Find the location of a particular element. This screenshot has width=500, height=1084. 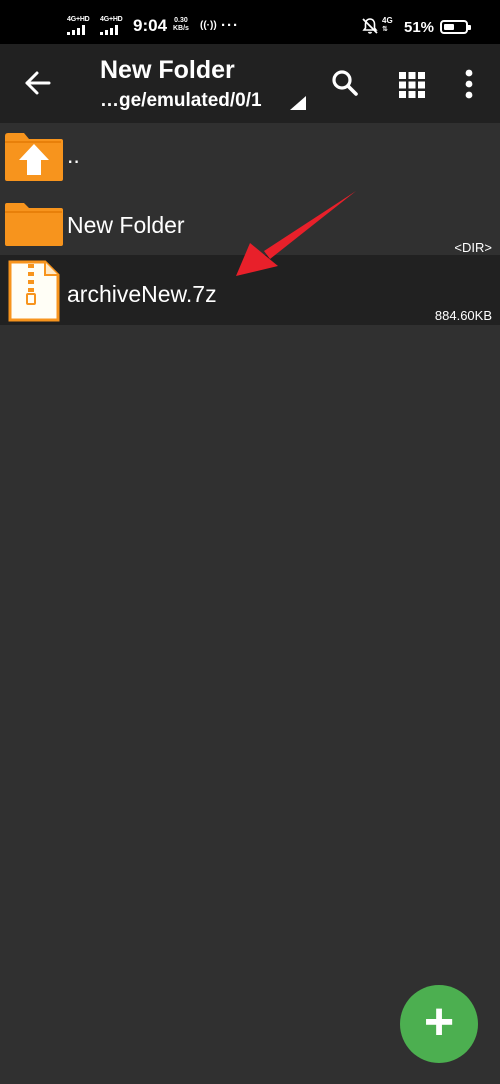

page-title: New Folder is located at coordinates (167, 70).